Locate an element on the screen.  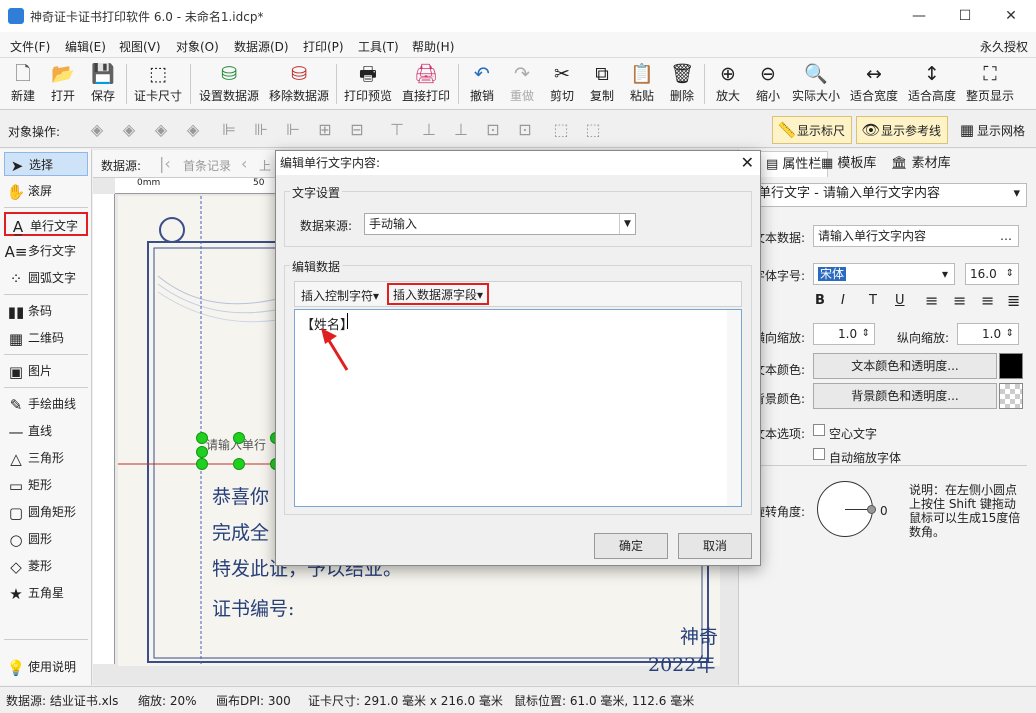
align-left-icon: ⊫ is located at coordinates (229, 130).